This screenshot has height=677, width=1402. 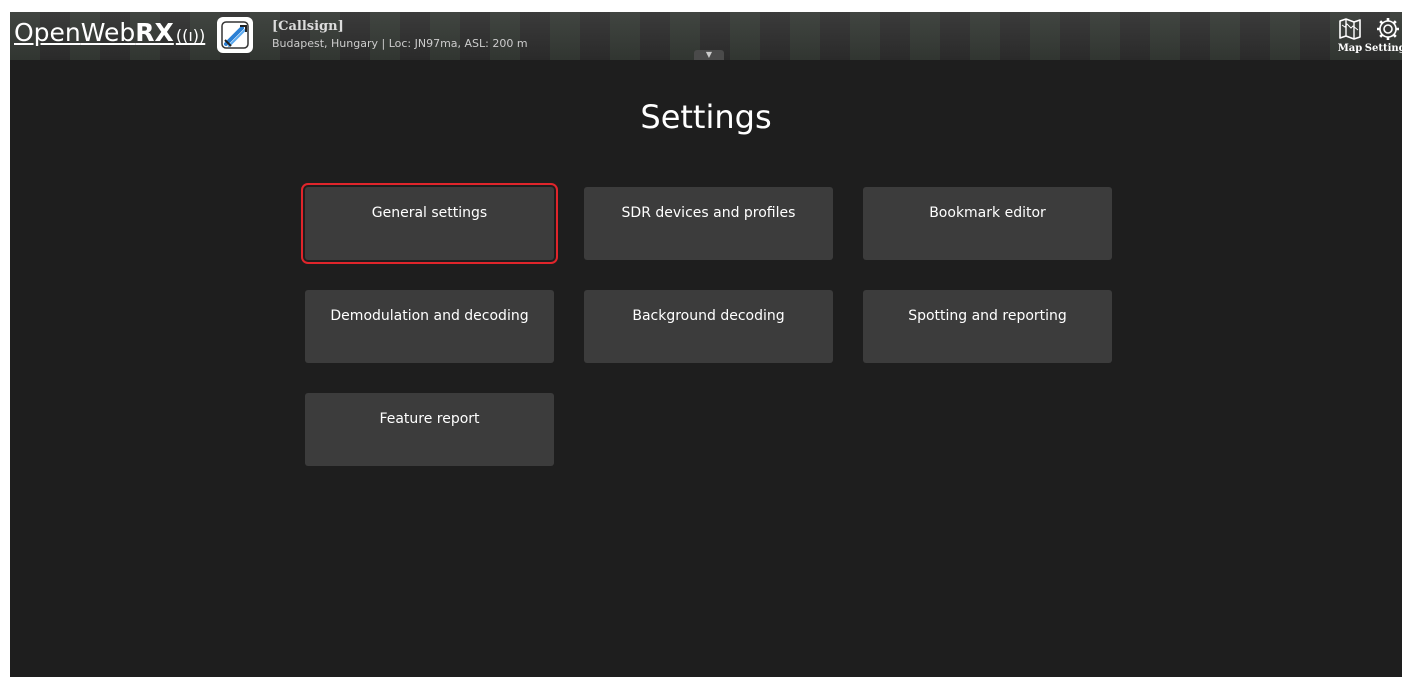 I want to click on settings-label: Settings, so click(x=1383, y=48).